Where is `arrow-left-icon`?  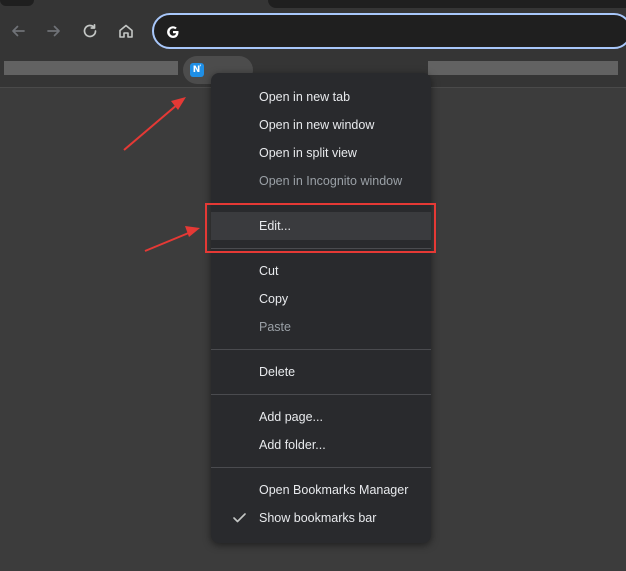 arrow-left-icon is located at coordinates (18, 31).